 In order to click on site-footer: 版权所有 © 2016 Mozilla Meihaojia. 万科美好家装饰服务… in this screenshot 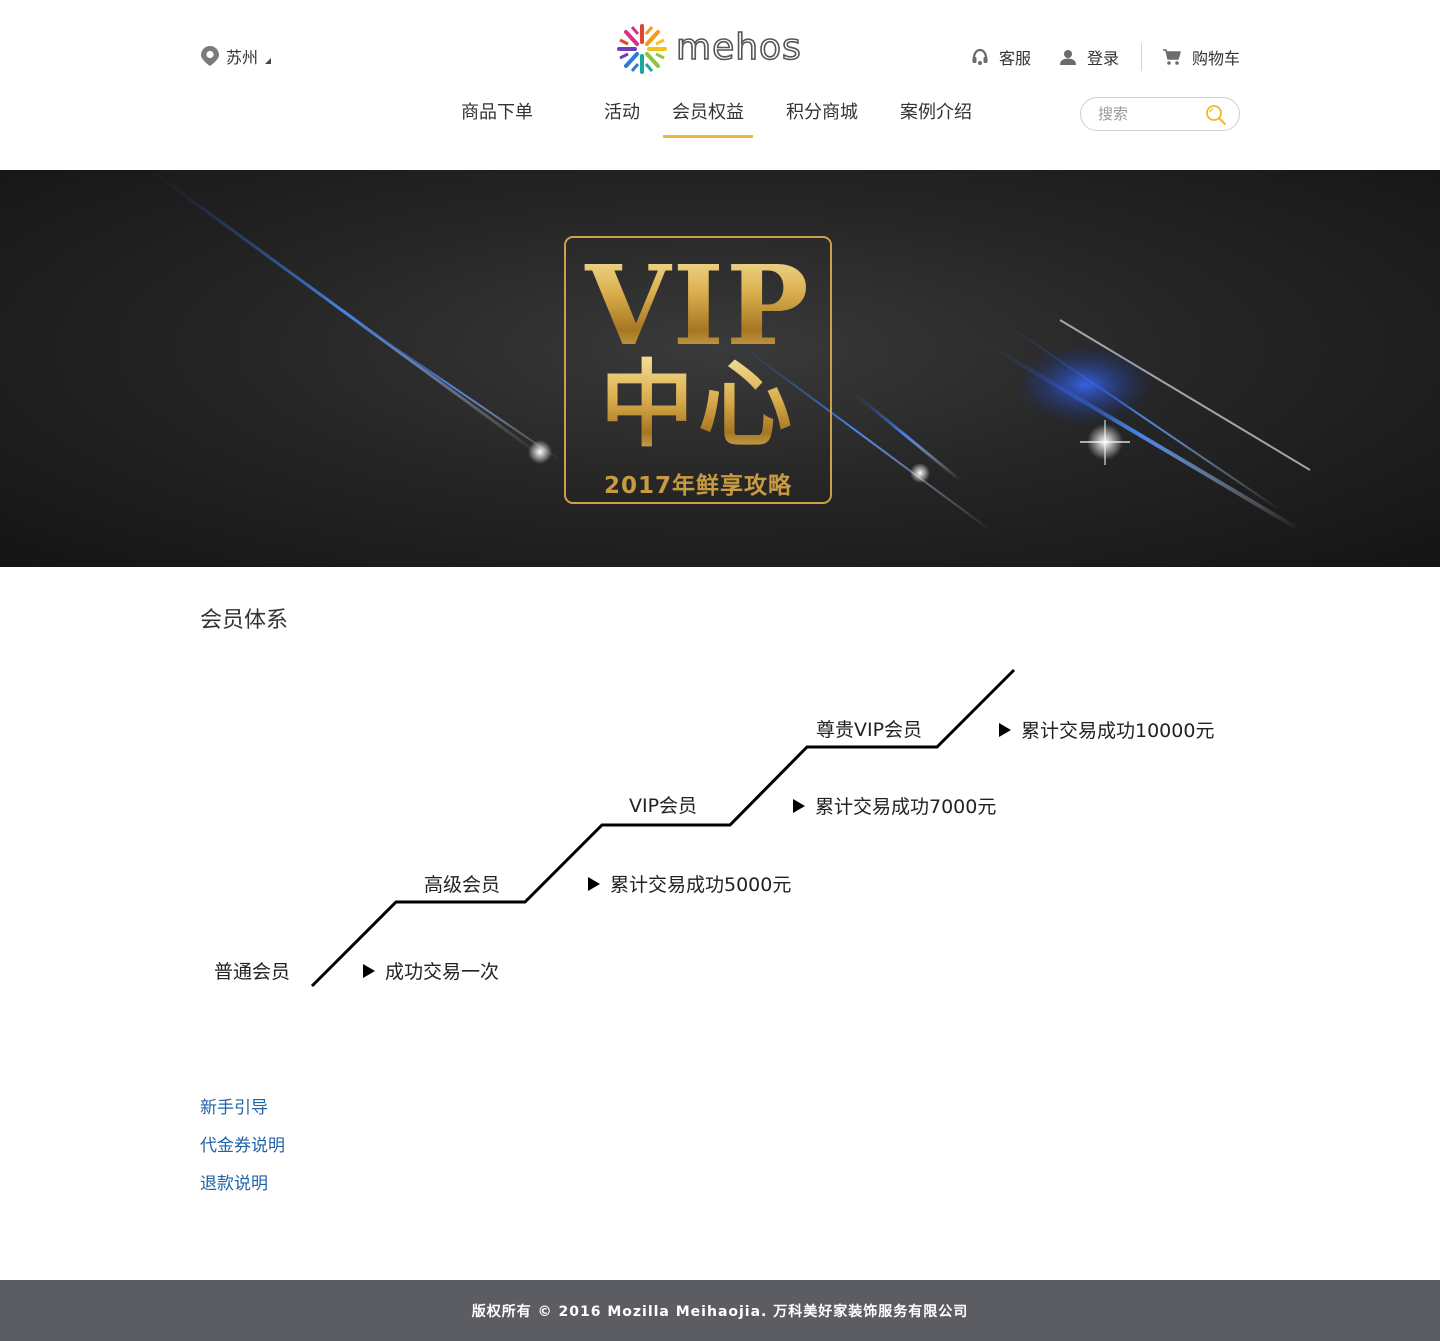, I will do `click(720, 1310)`.